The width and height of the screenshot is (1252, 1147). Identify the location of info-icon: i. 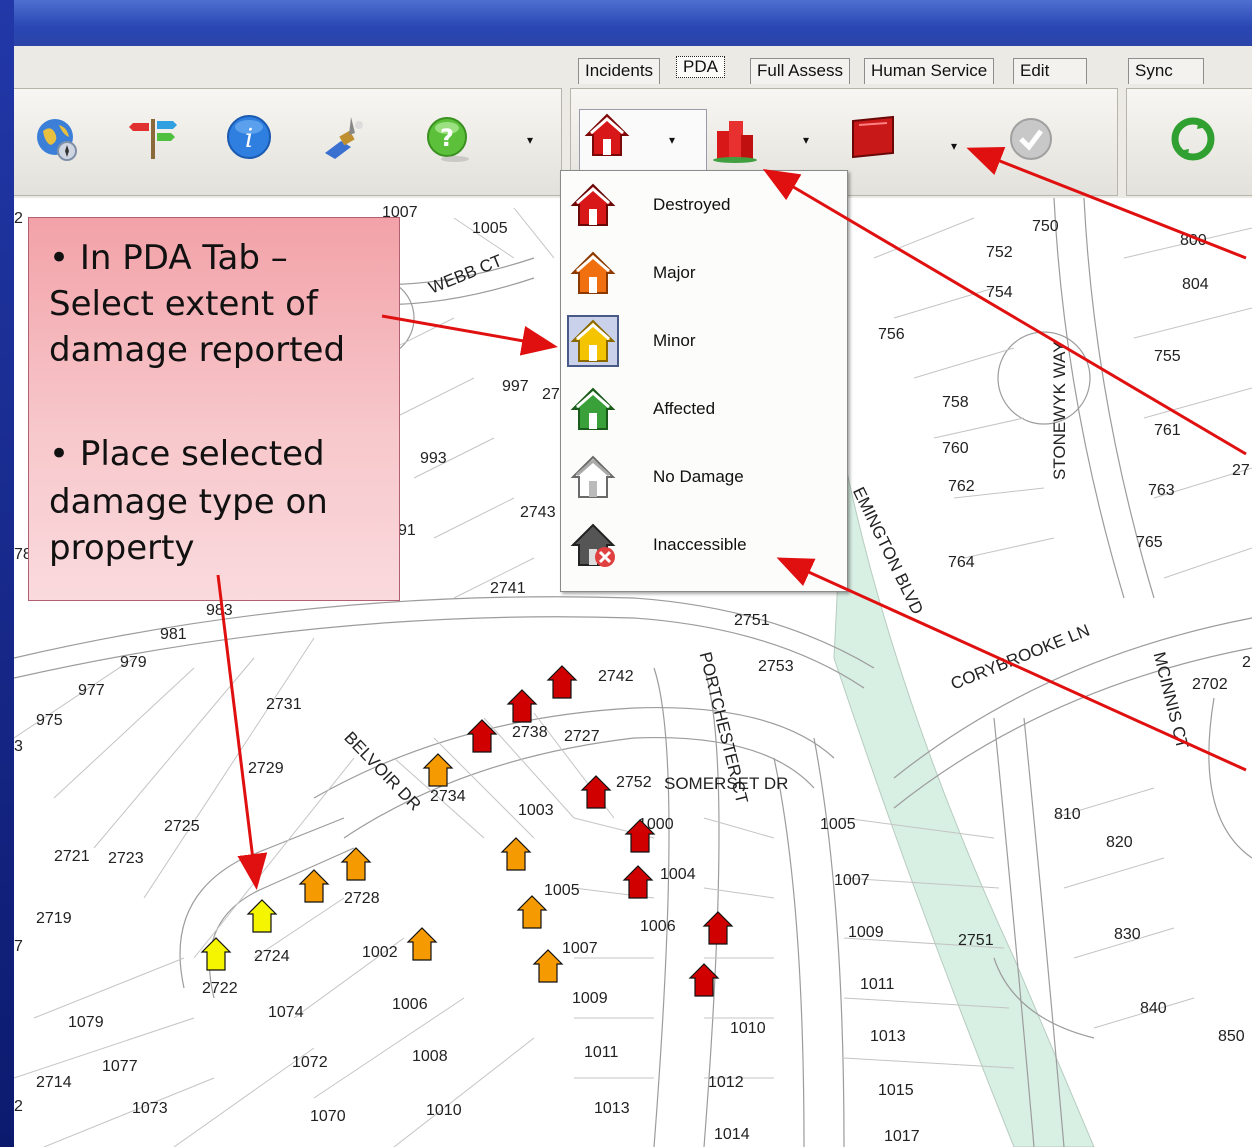
(249, 137).